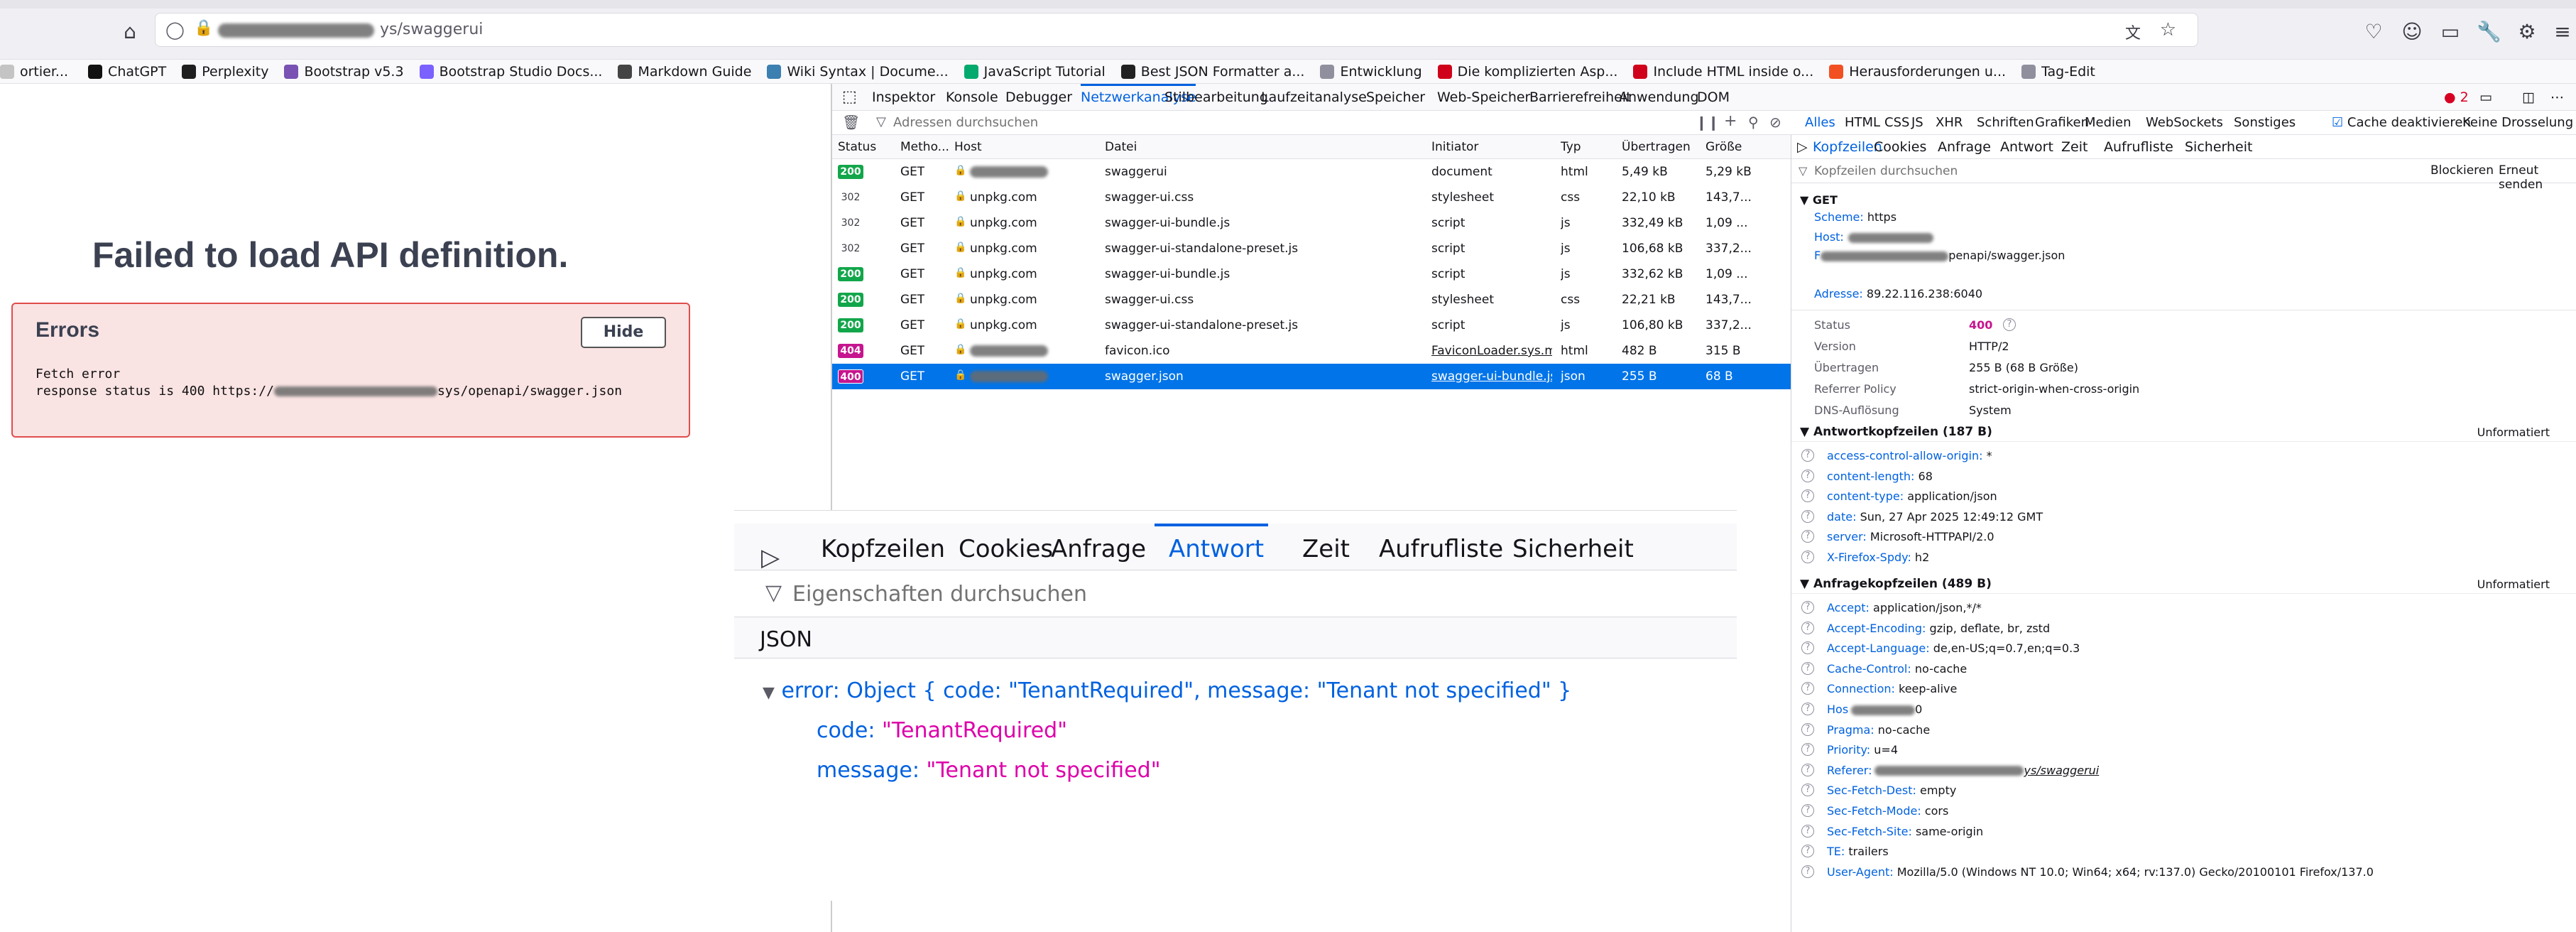  I want to click on response-panel-tab: Sicherheit, so click(1573, 549).